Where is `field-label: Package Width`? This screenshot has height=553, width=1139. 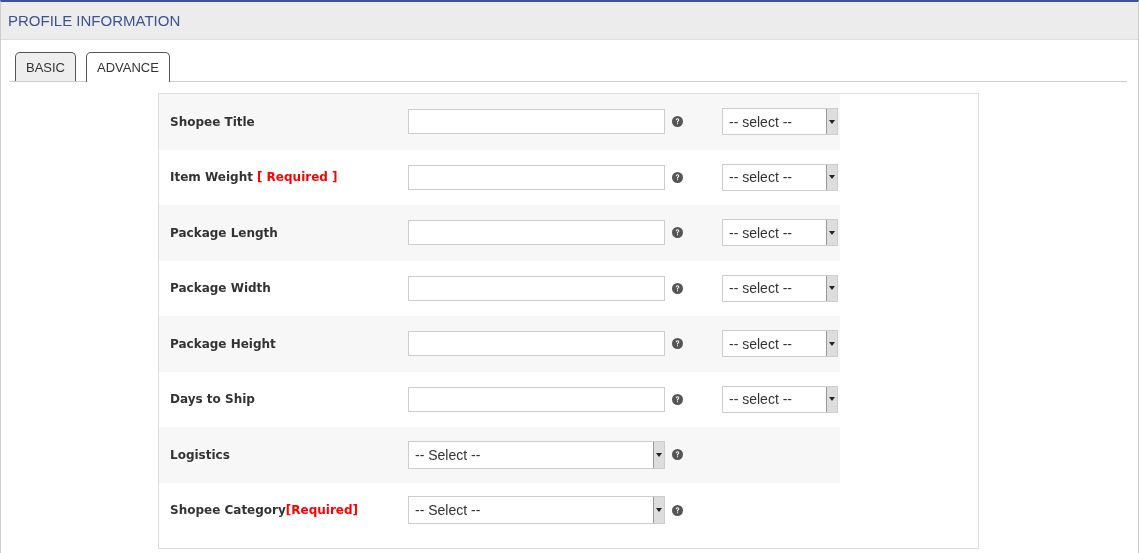
field-label: Package Width is located at coordinates (220, 288).